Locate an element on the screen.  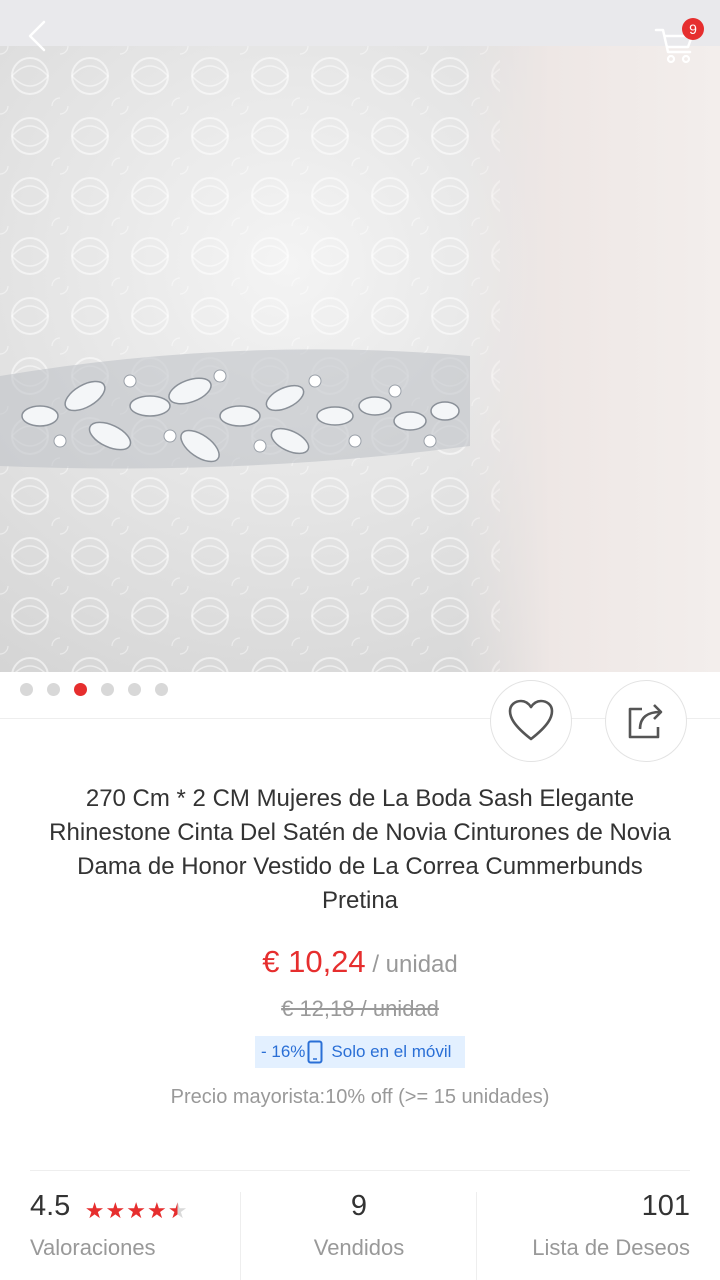
rating-label: Valoraciones is located at coordinates (93, 1247).